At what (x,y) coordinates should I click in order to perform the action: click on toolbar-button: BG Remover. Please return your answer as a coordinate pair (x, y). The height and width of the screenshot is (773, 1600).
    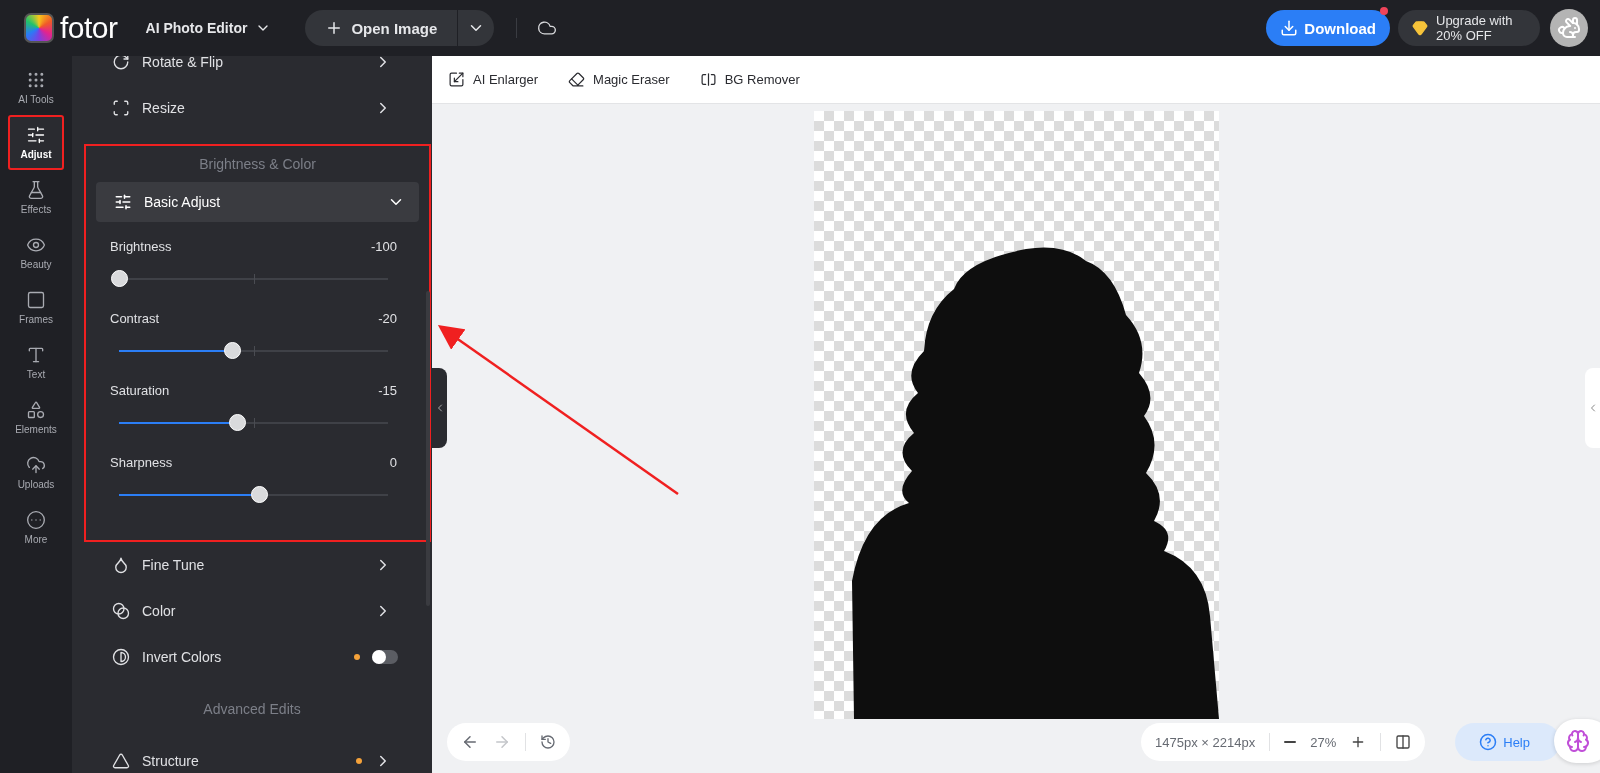
    Looking at the image, I should click on (749, 79).